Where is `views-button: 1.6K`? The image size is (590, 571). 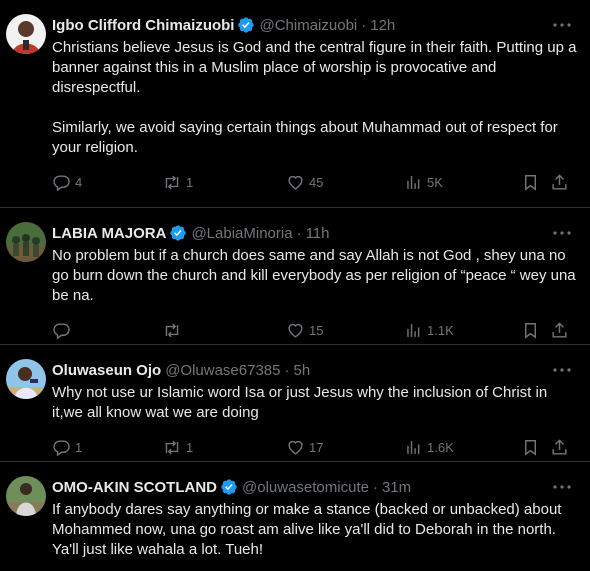
views-button: 1.6K is located at coordinates (429, 447).